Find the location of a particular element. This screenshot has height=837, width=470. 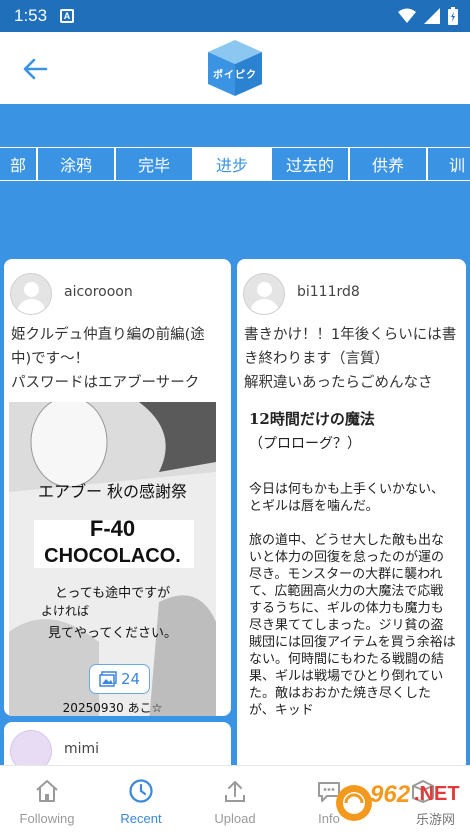

app-logo: ポイピク is located at coordinates (235, 68).